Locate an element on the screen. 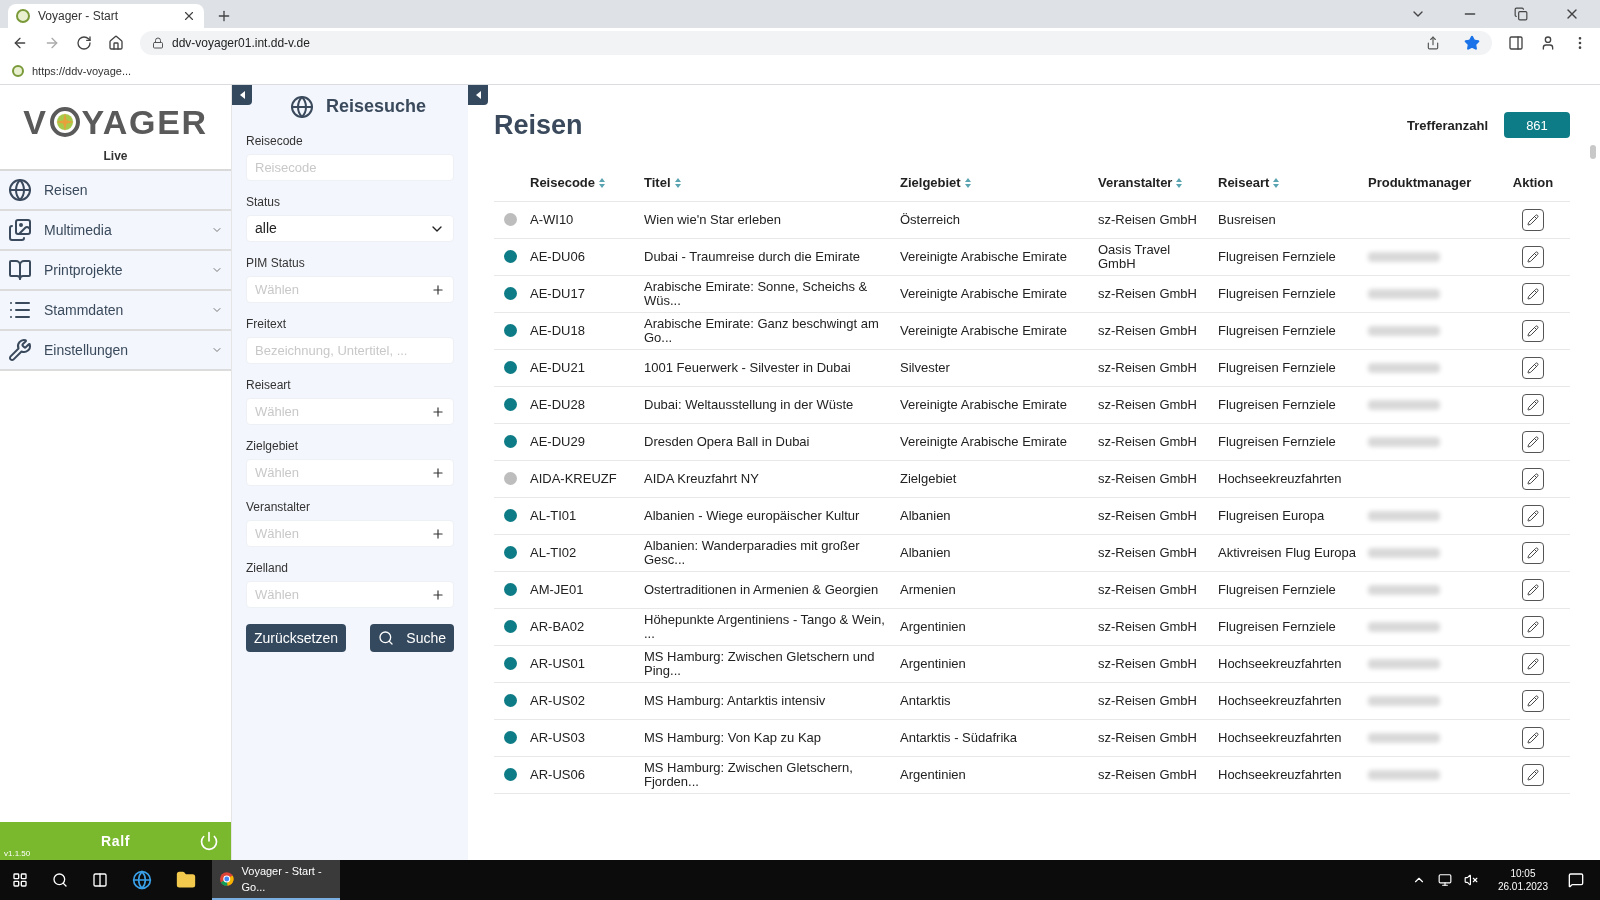 The height and width of the screenshot is (900, 1600). nav-item: Multimedia is located at coordinates (115, 231).